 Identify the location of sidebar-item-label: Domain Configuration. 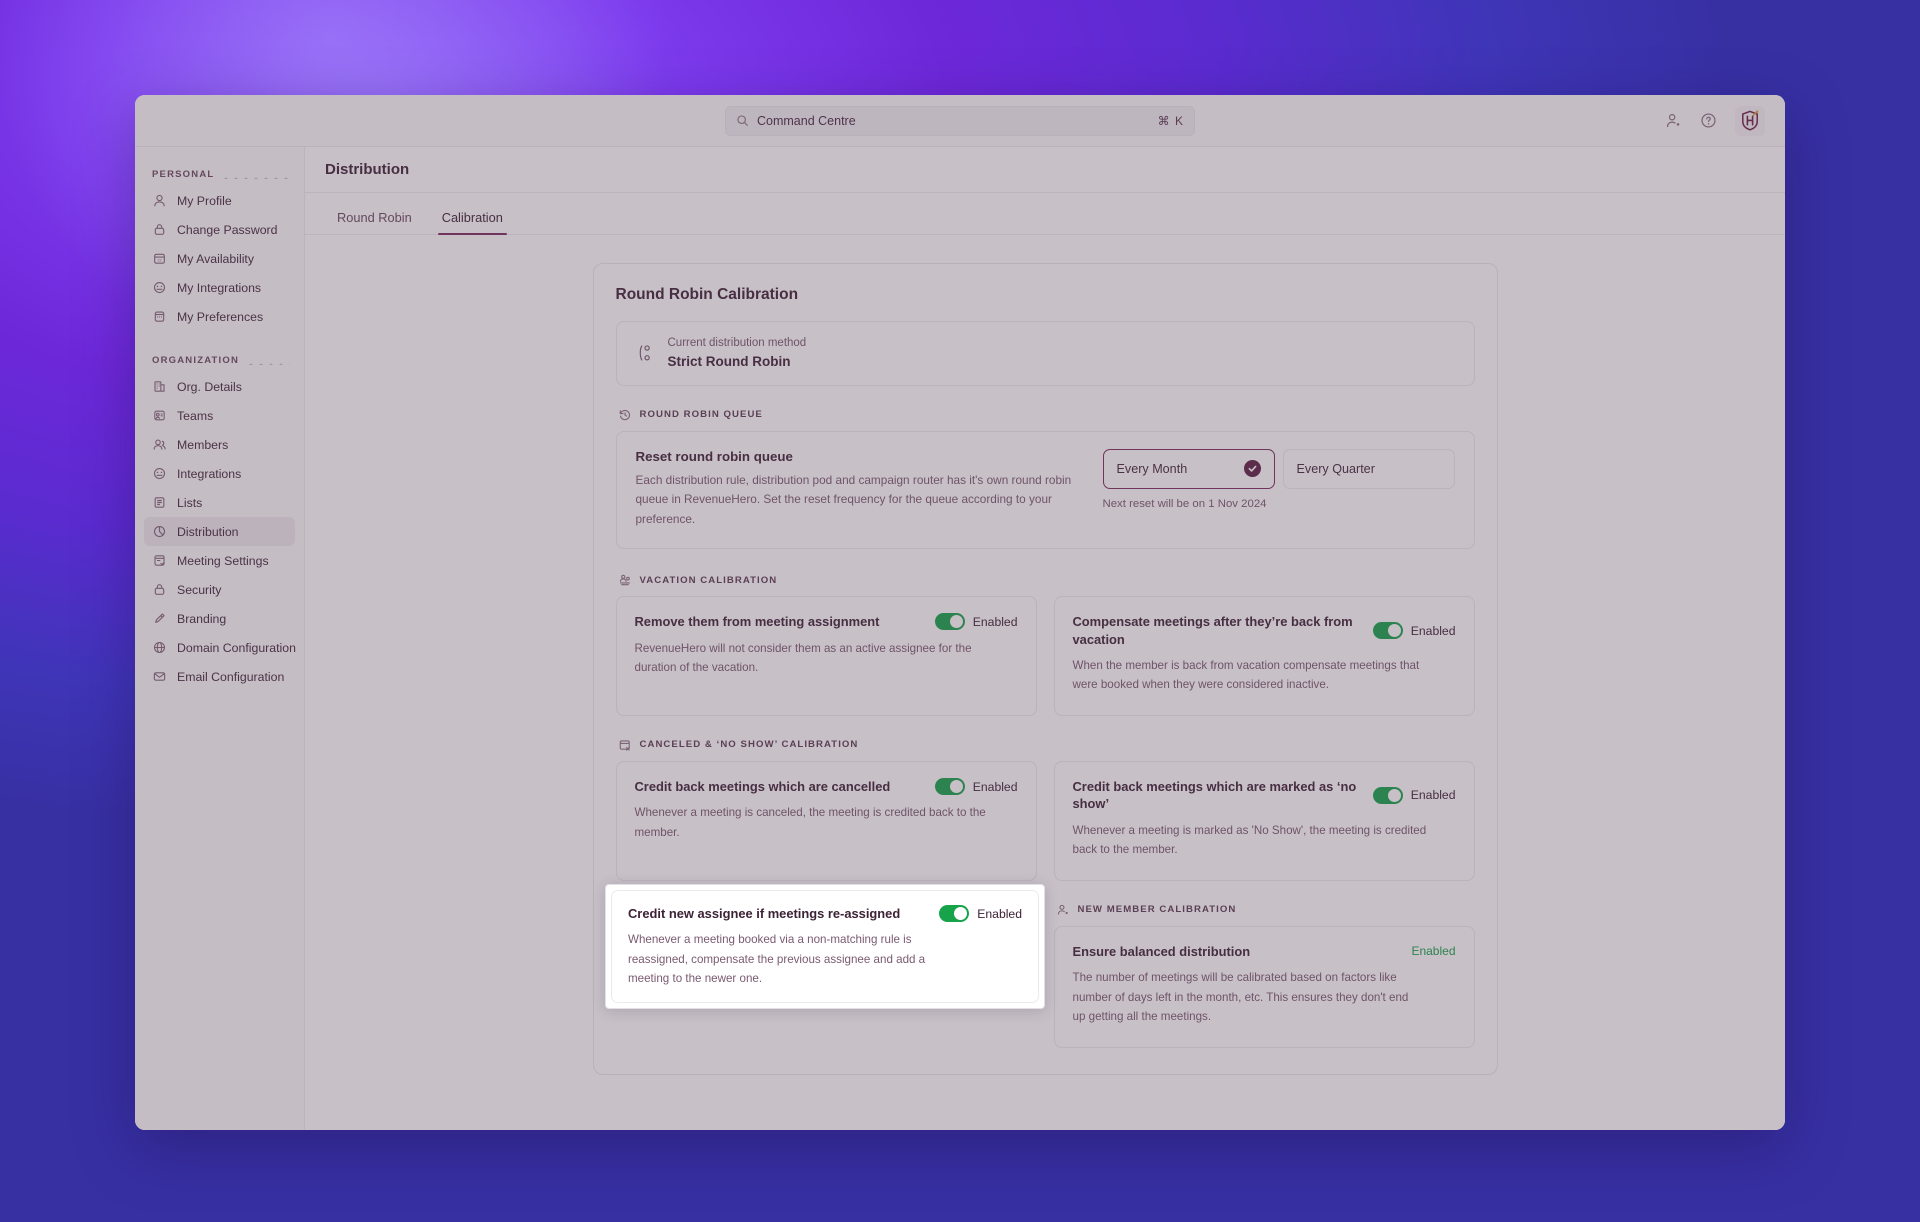
(236, 647).